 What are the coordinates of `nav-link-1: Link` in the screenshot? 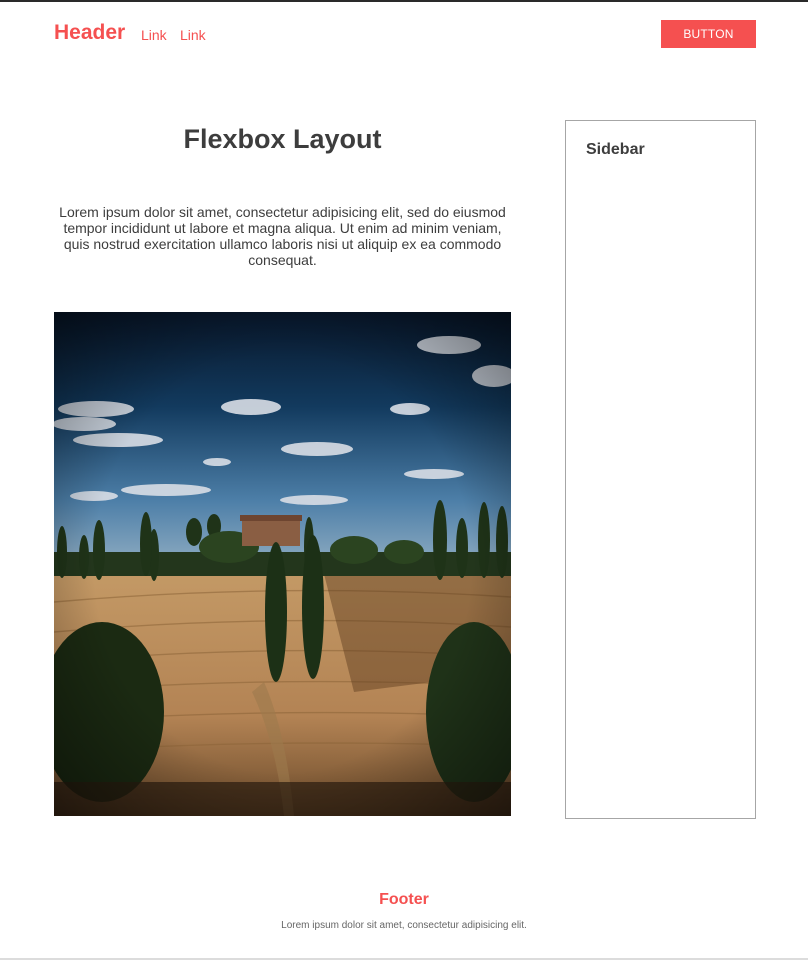 It's located at (154, 35).